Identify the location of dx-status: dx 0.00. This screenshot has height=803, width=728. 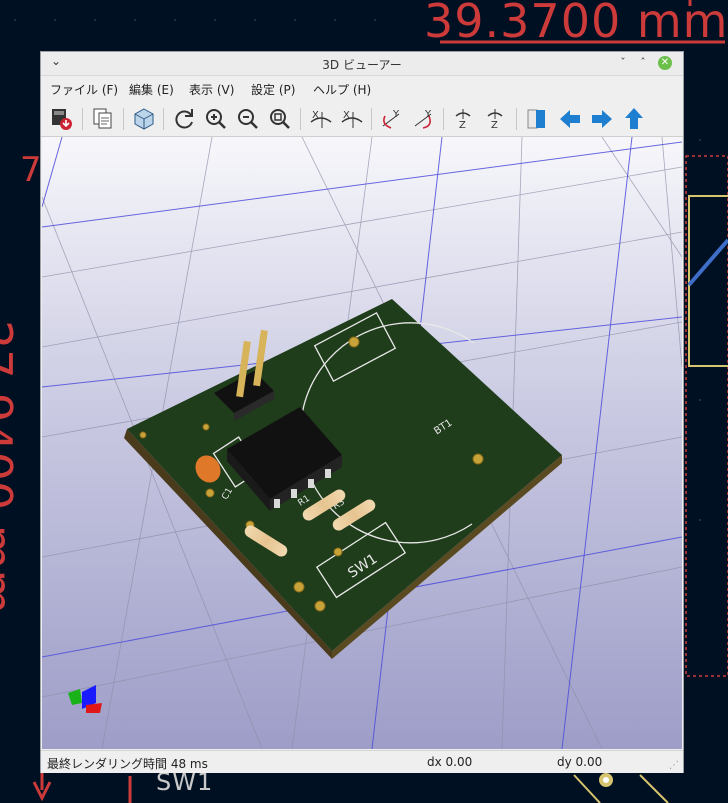
(450, 762).